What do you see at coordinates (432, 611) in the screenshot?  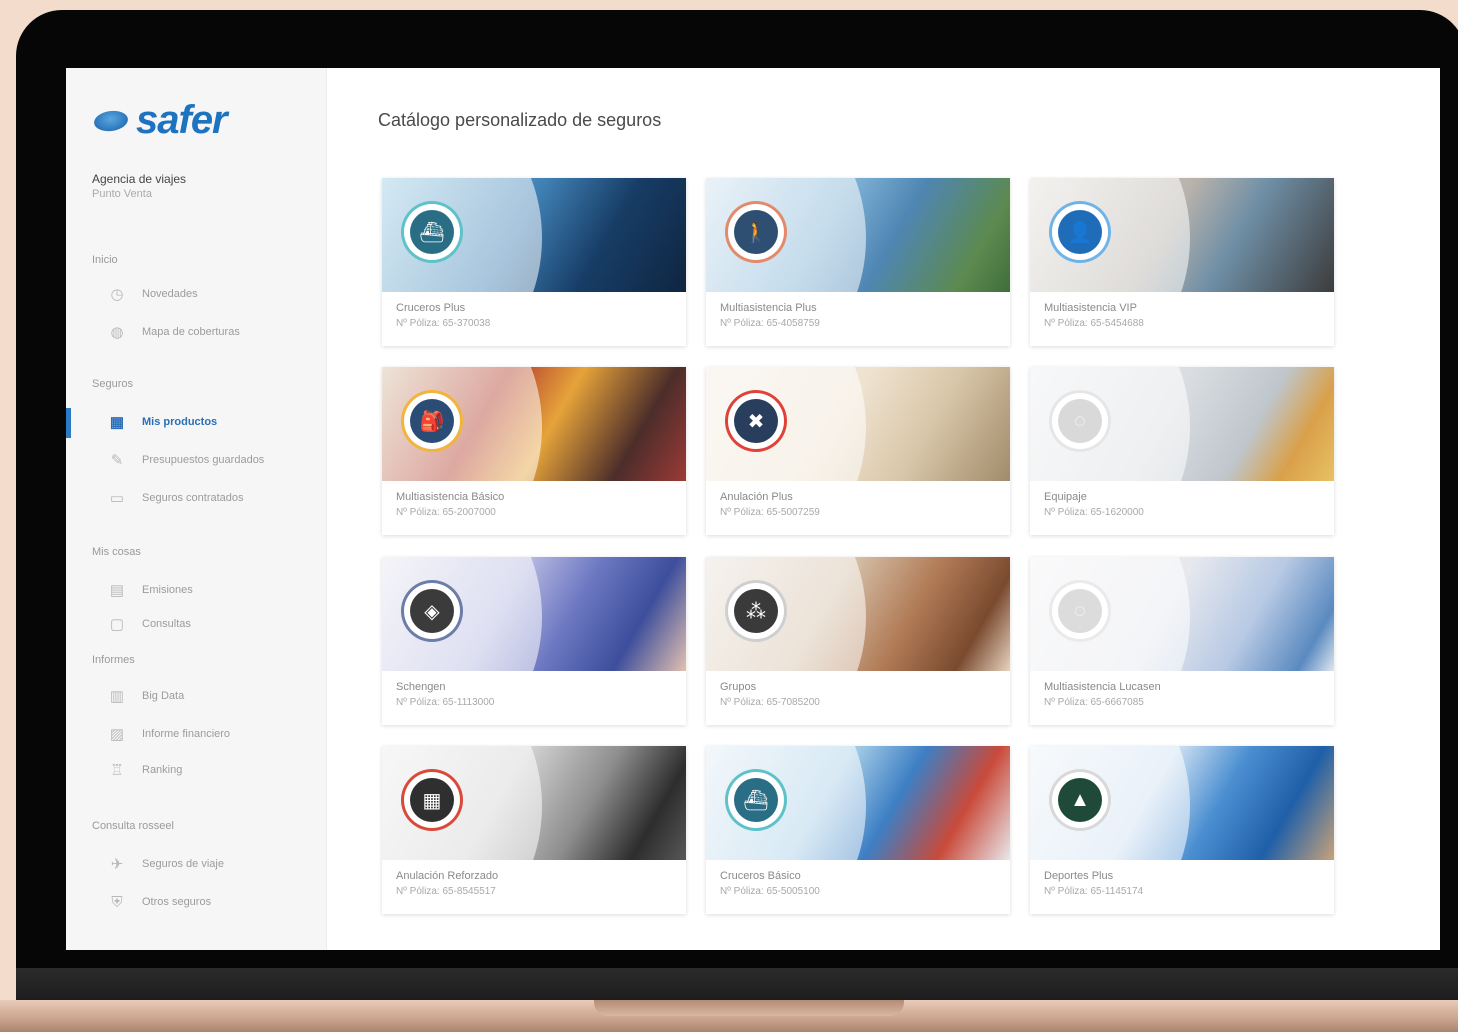 I see `schengen-icon: ◈` at bounding box center [432, 611].